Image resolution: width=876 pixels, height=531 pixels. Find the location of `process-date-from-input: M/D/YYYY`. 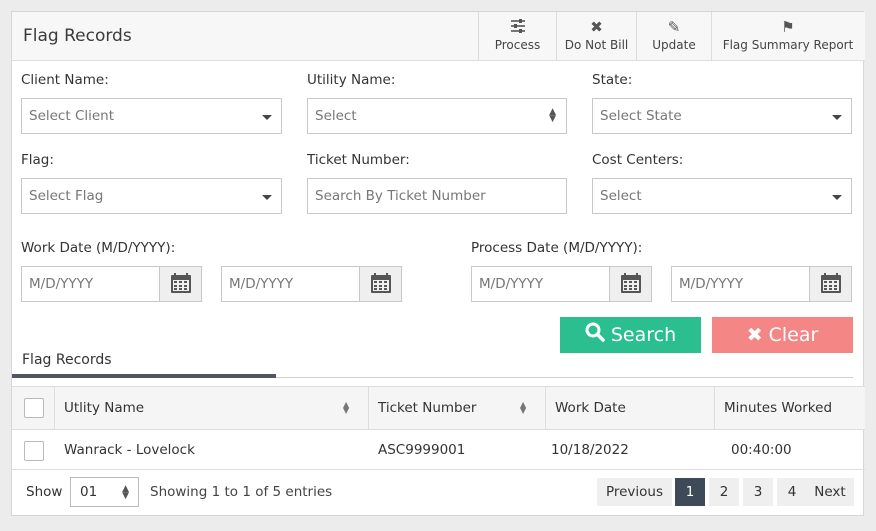

process-date-from-input: M/D/YYYY is located at coordinates (561, 284).